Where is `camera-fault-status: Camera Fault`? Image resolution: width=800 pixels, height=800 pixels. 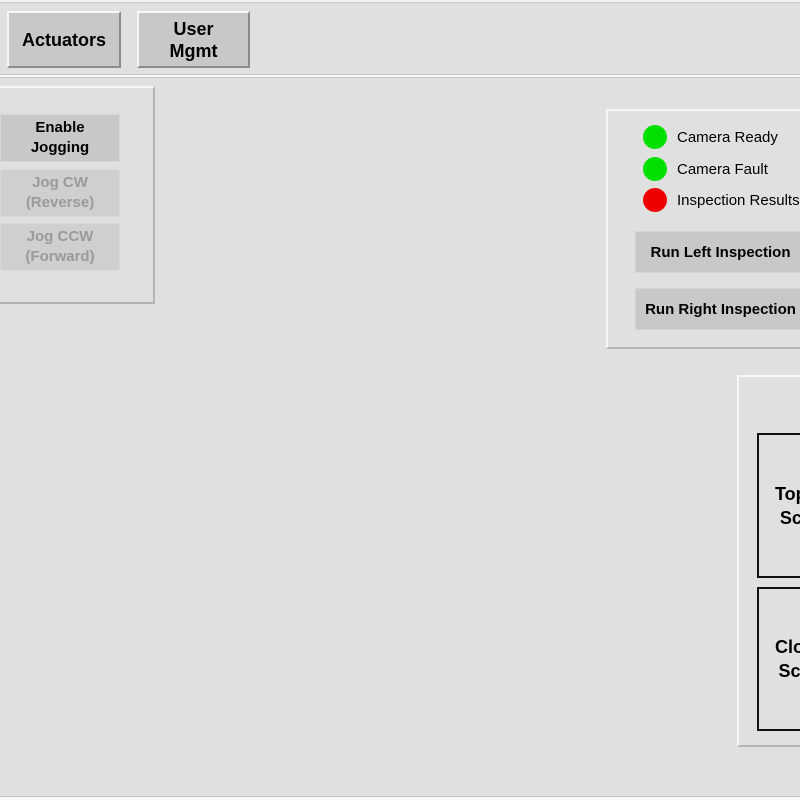
camera-fault-status: Camera Fault is located at coordinates (705, 169).